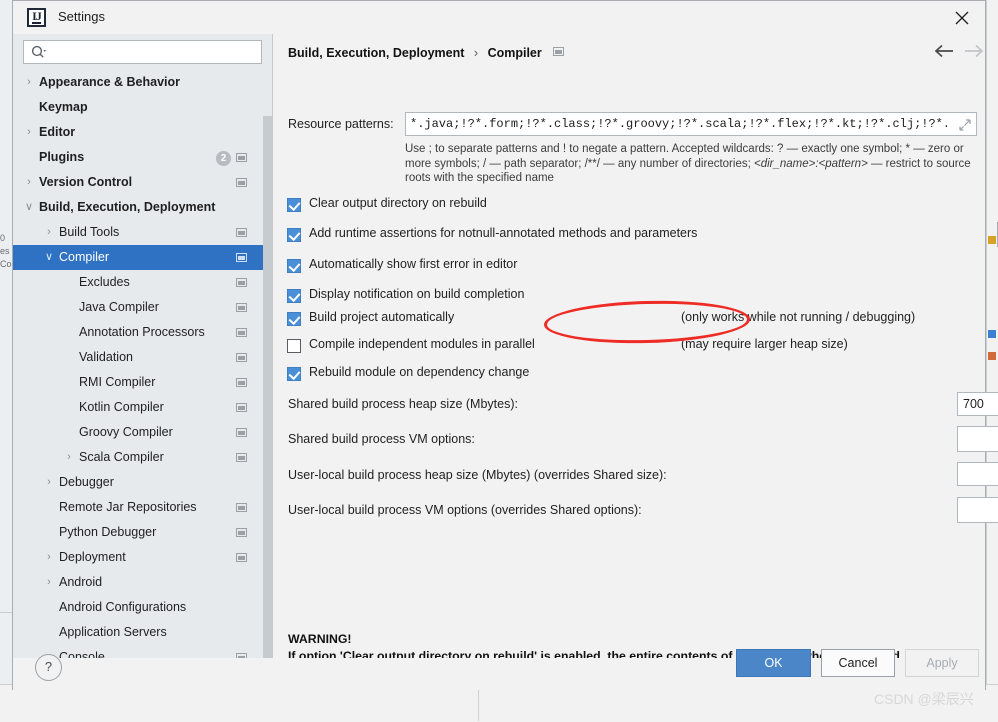 This screenshot has height=722, width=998. What do you see at coordinates (376, 53) in the screenshot?
I see `breadcrumb-root: Build, Execution, Deployment` at bounding box center [376, 53].